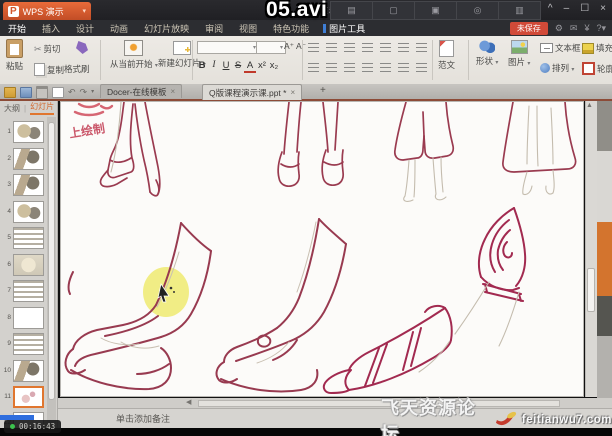 This screenshot has height=436, width=612. I want to click on slide-thumbnail: 4, so click(23, 213).